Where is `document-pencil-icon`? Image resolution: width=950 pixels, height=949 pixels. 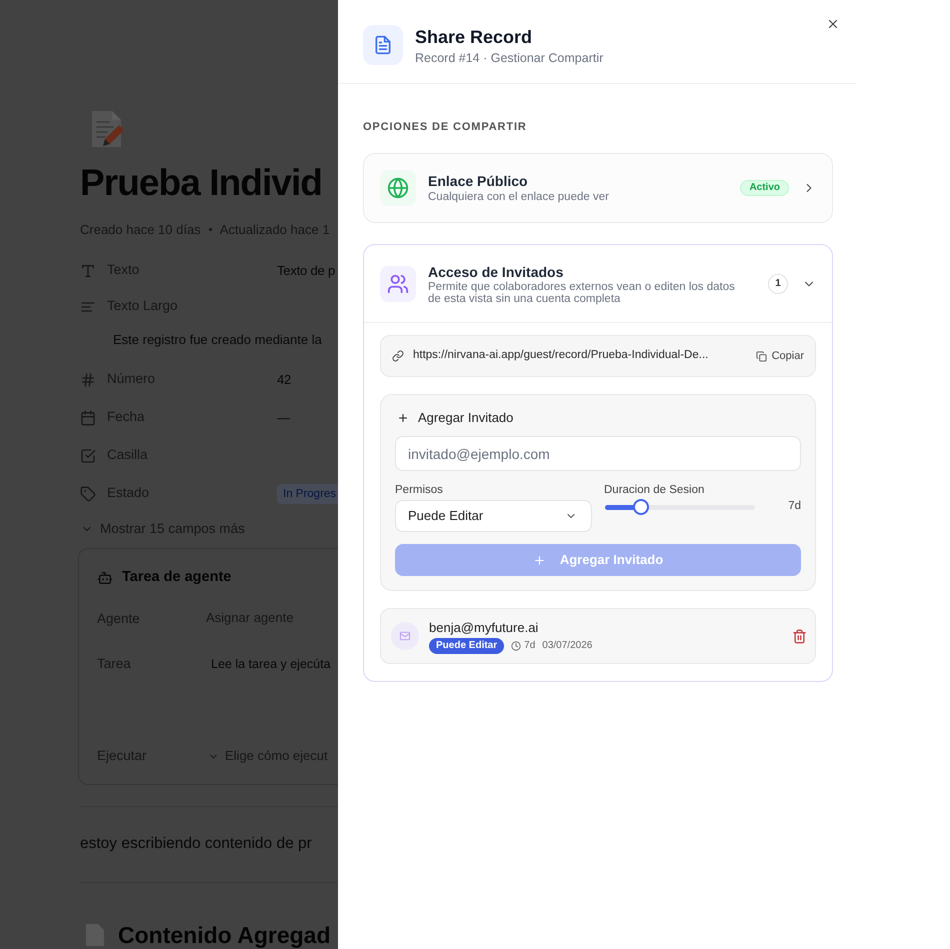 document-pencil-icon is located at coordinates (107, 129).